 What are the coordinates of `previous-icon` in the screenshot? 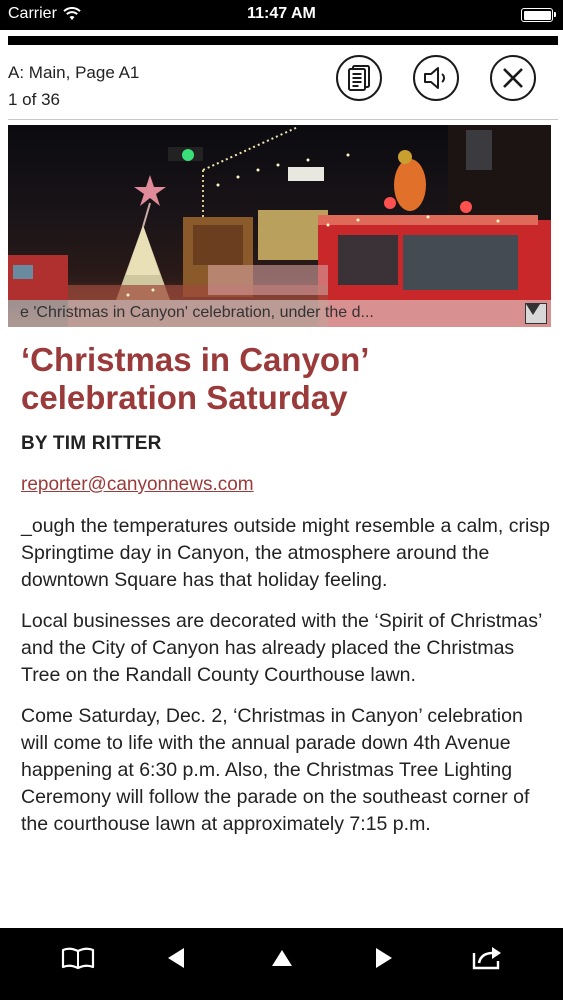 It's located at (176, 958).